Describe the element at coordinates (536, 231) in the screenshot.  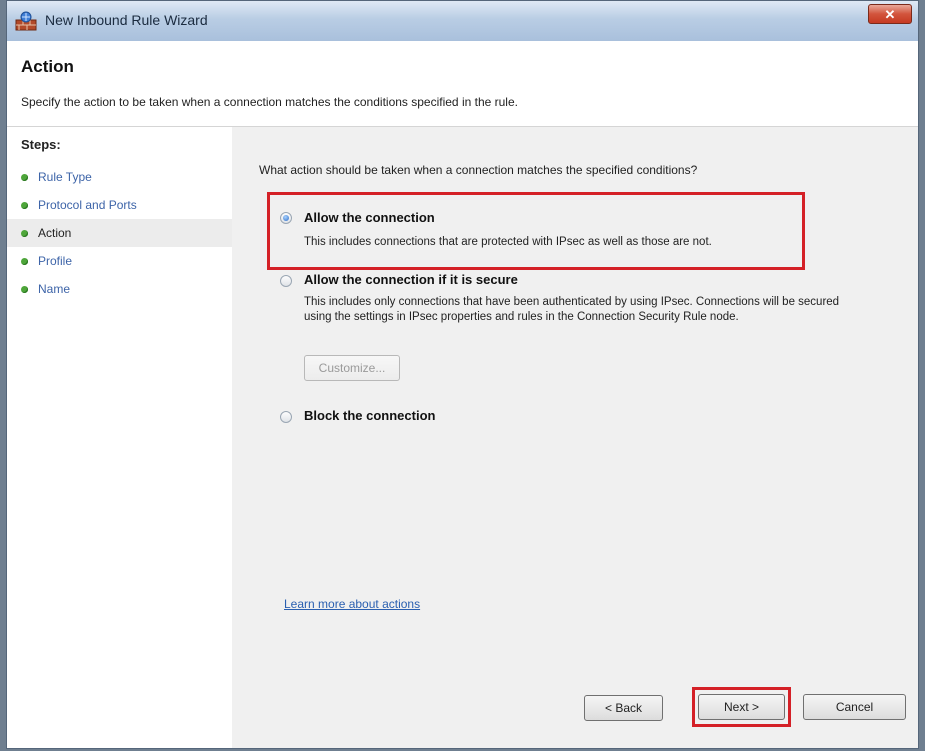
I see `highlight-box-allow` at that location.